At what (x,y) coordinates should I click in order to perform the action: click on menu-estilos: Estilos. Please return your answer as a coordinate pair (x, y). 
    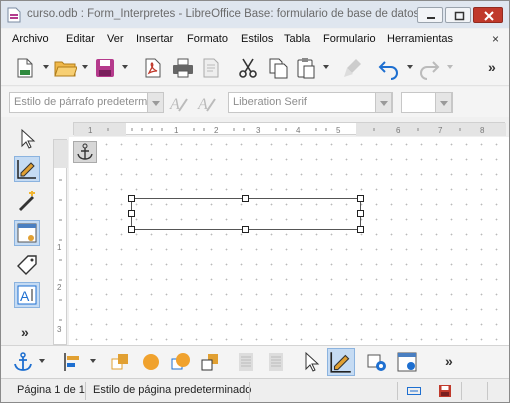
    Looking at the image, I should click on (257, 39).